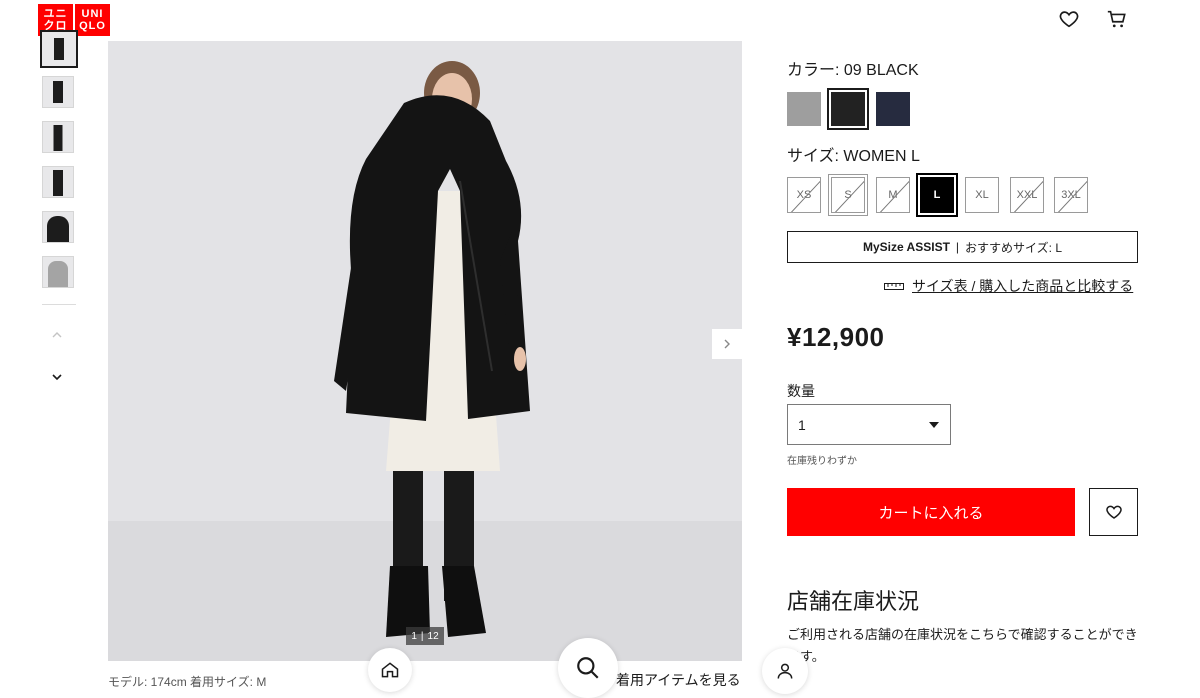  Describe the element at coordinates (853, 601) in the screenshot. I see `store-stock-heading: 店舗在庫状況` at that location.